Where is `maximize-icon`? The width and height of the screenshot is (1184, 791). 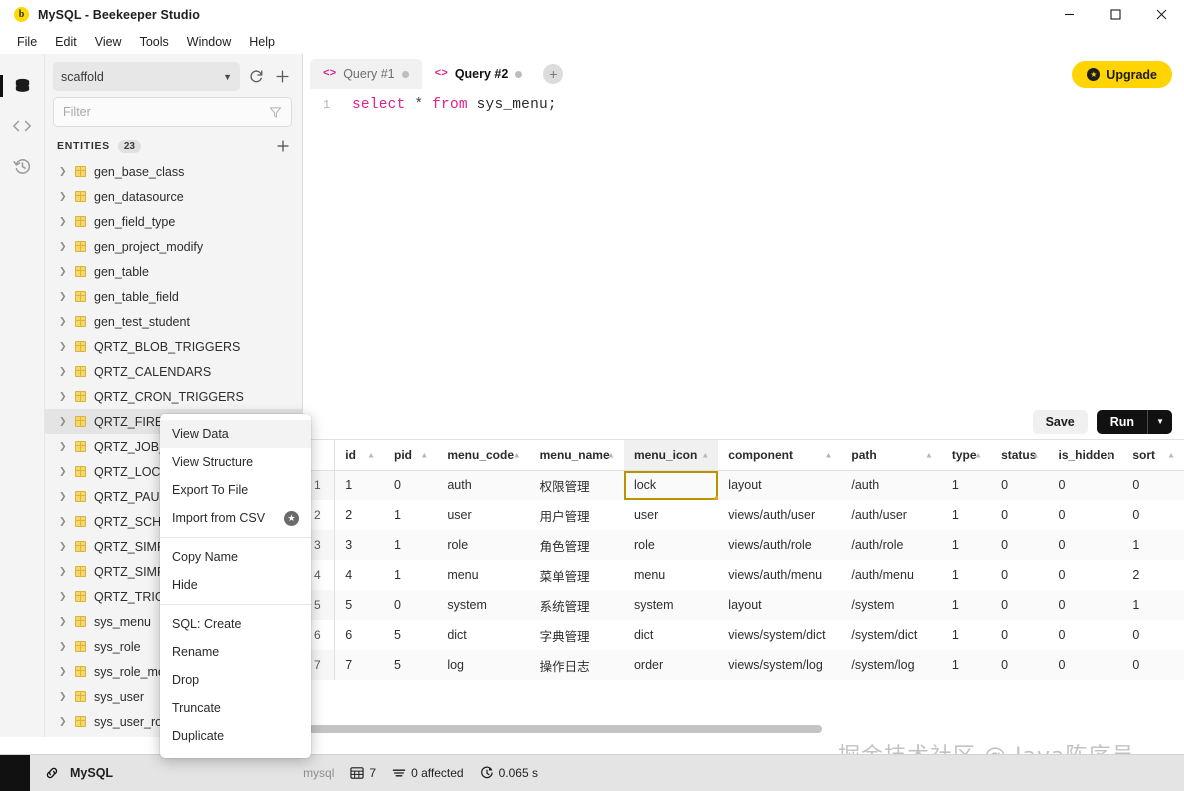
maximize-icon is located at coordinates (1115, 14).